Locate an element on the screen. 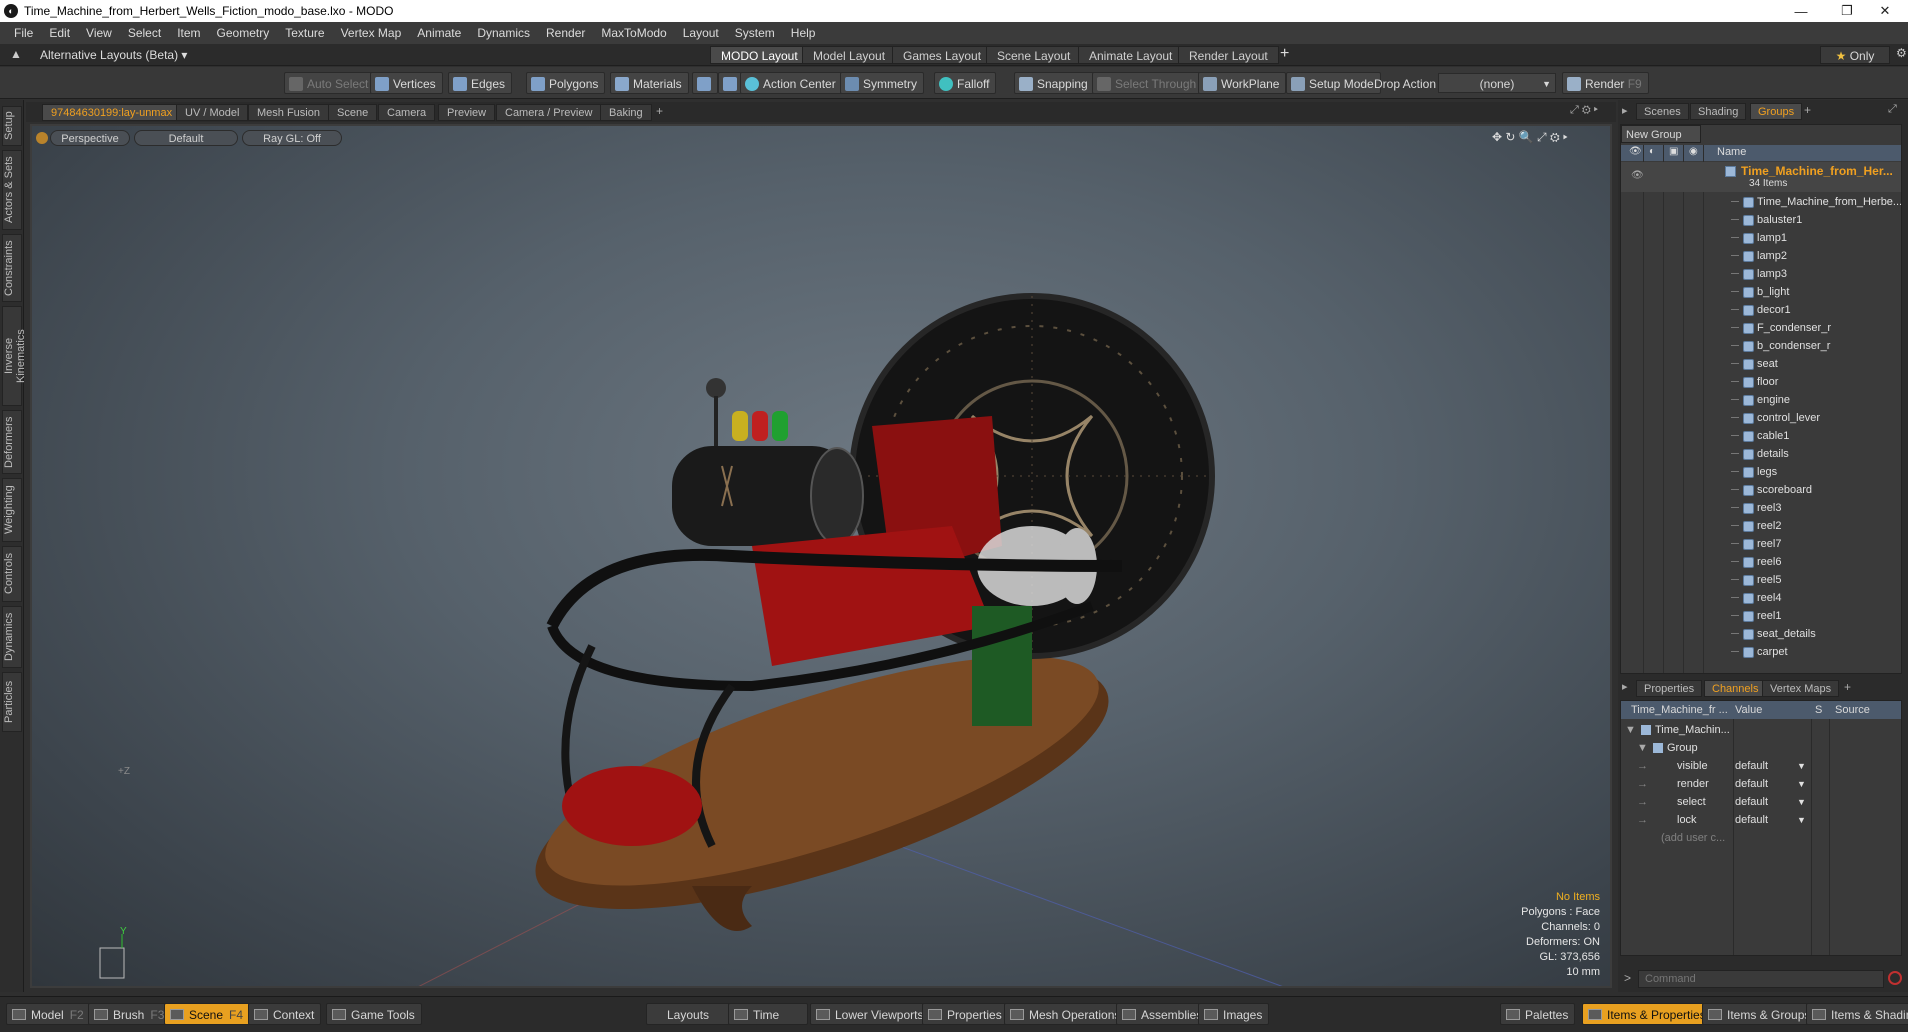 The height and width of the screenshot is (1032, 1908). menu-edit: Edit is located at coordinates (59, 33).